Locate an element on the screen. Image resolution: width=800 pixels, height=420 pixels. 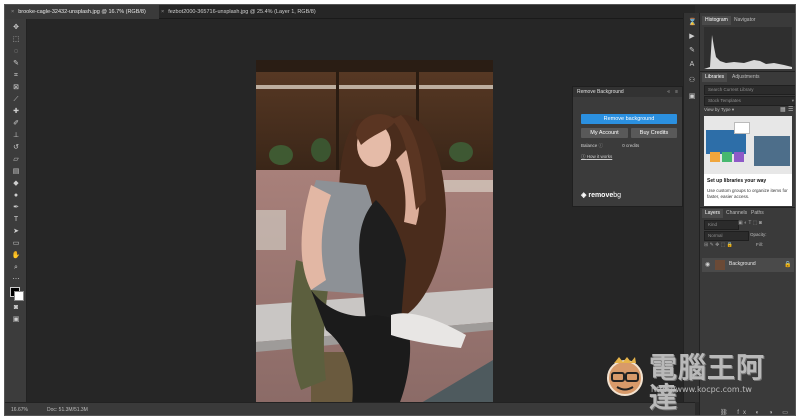
dodge-tool-icon: ● is located at coordinates (16, 195).